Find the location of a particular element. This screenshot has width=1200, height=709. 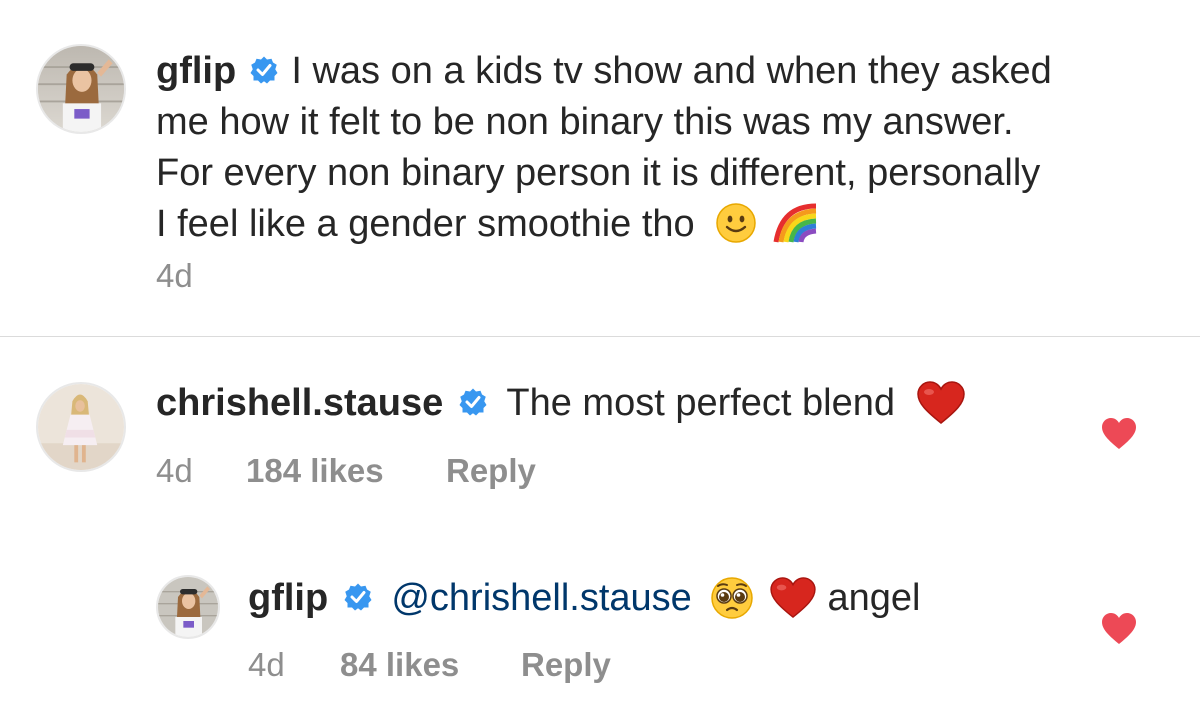

comment-1-likes: 184 likes is located at coordinates (315, 471).